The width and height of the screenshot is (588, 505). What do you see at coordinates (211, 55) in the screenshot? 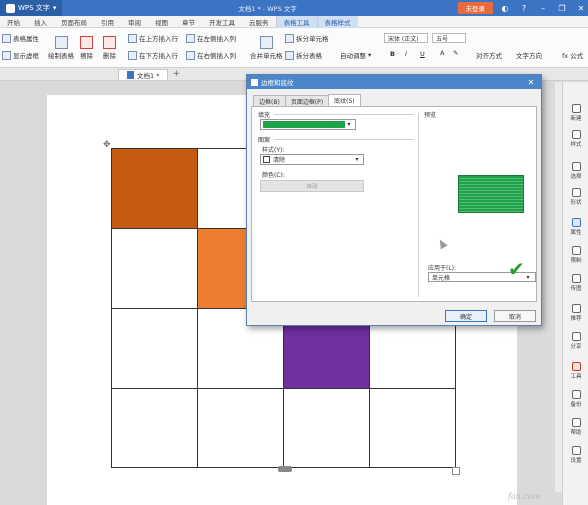
I see `insert-right-button: 在右侧插入列` at bounding box center [211, 55].